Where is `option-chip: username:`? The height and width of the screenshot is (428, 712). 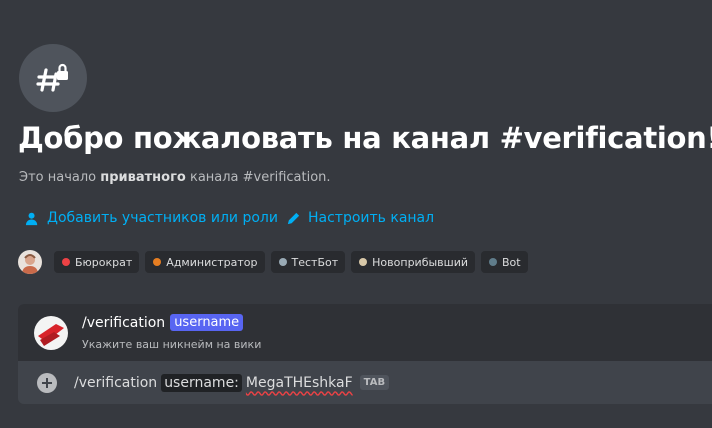
option-chip: username: is located at coordinates (201, 382).